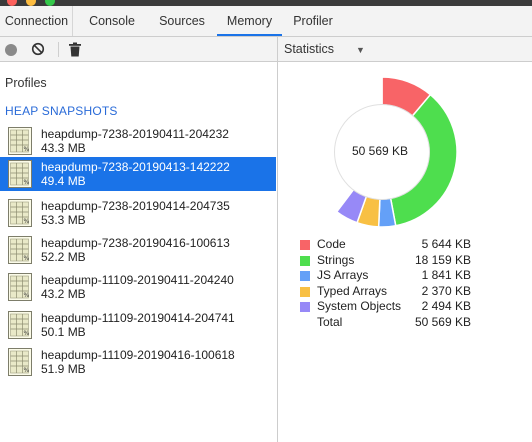 The width and height of the screenshot is (532, 442). What do you see at coordinates (446, 290) in the screenshot?
I see `legend-value: 2 370 KB` at bounding box center [446, 290].